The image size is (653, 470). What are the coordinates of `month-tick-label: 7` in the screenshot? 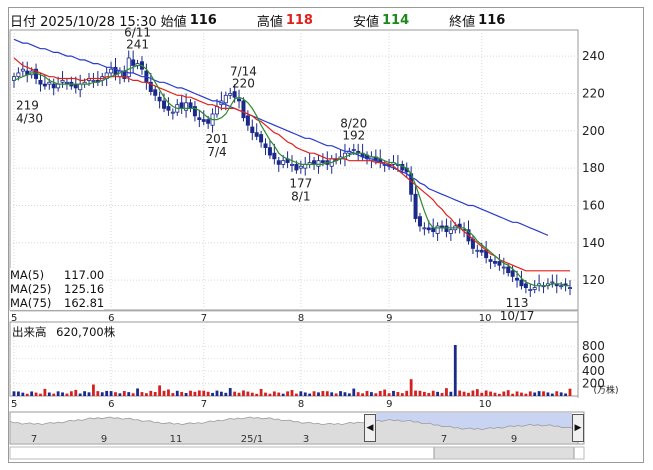 It's located at (204, 404).